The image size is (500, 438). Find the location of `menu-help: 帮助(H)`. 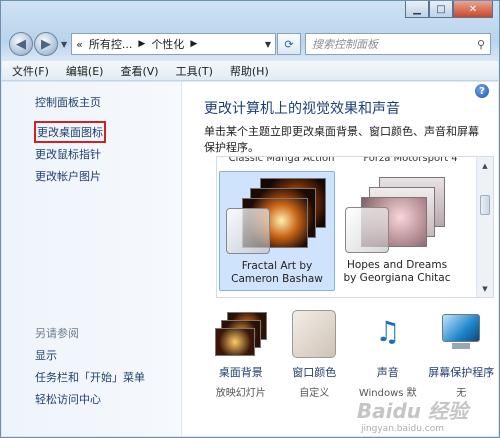

menu-help: 帮助(H) is located at coordinates (249, 71).